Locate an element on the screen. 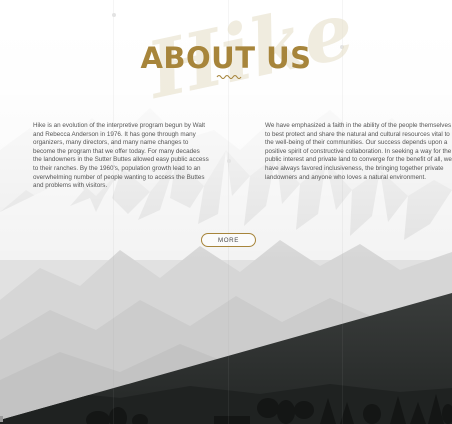  page-title: ABOUT US is located at coordinates (226, 58).